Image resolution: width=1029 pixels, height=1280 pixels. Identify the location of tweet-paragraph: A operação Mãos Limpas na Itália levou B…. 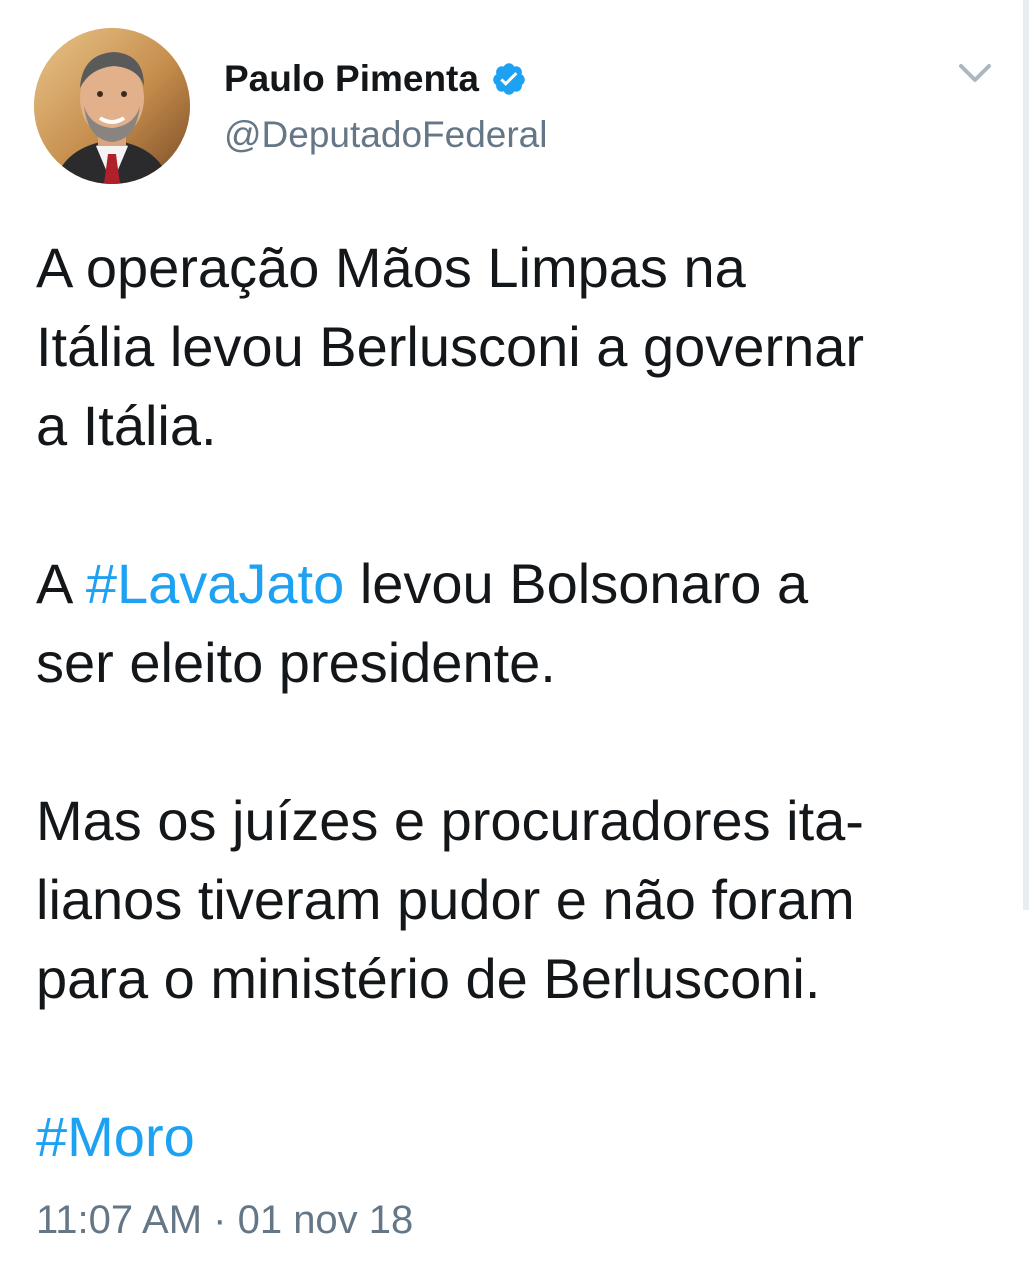
(450, 346).